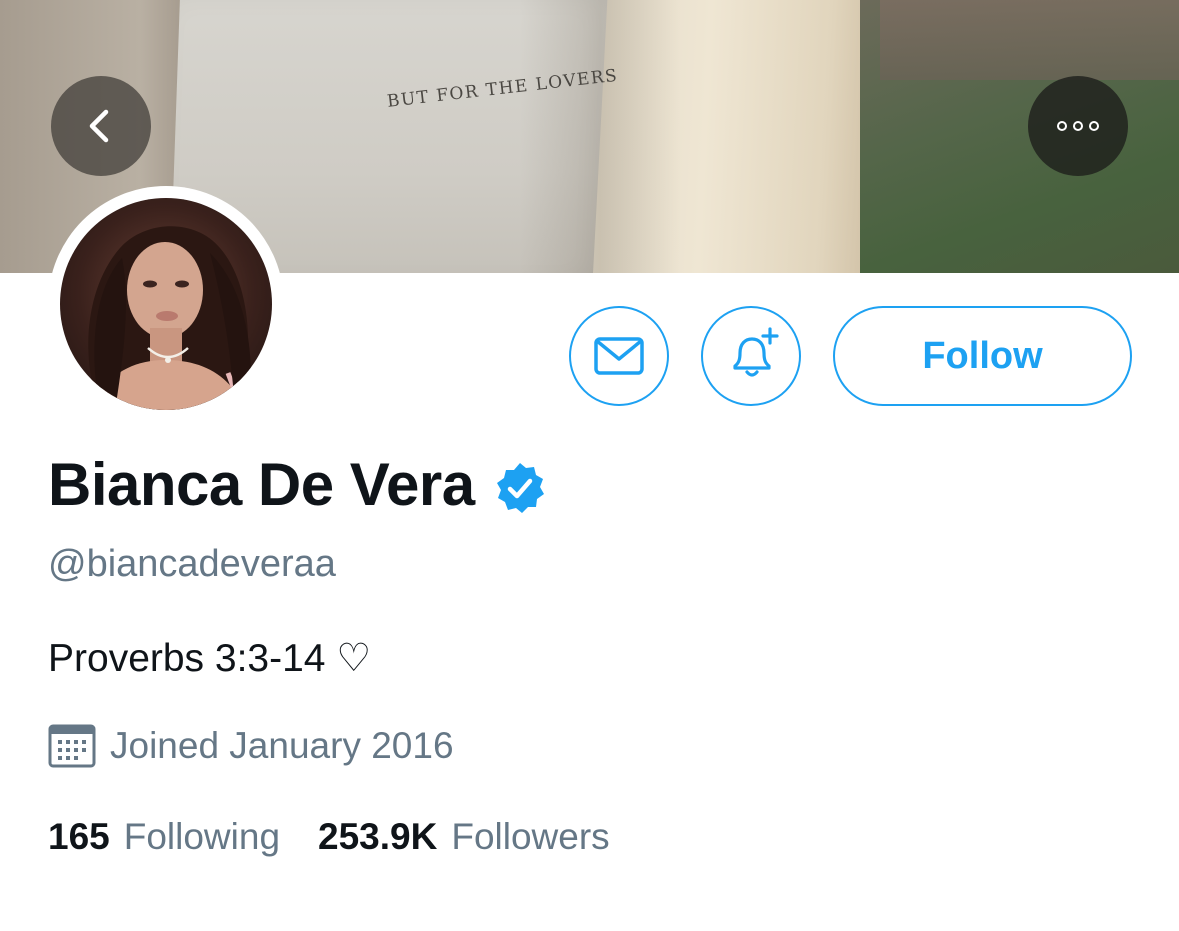 The width and height of the screenshot is (1179, 931). I want to click on avatar-portrait, so click(170, 318).